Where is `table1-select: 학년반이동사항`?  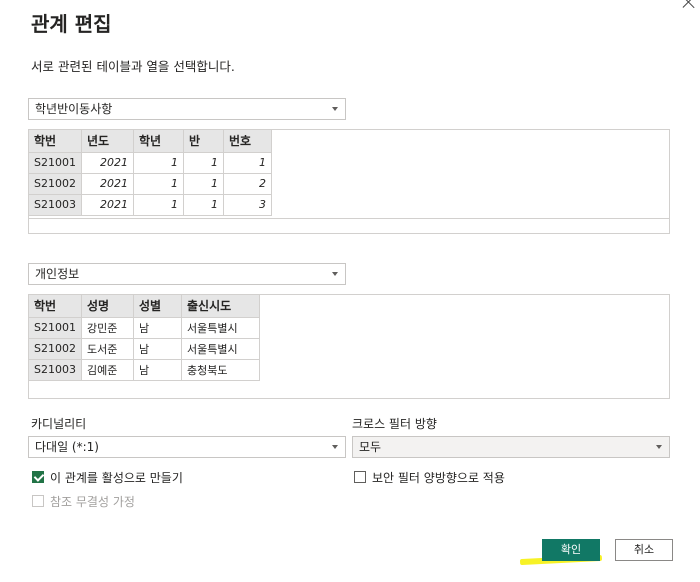
table1-select: 학년반이동사항 is located at coordinates (187, 109).